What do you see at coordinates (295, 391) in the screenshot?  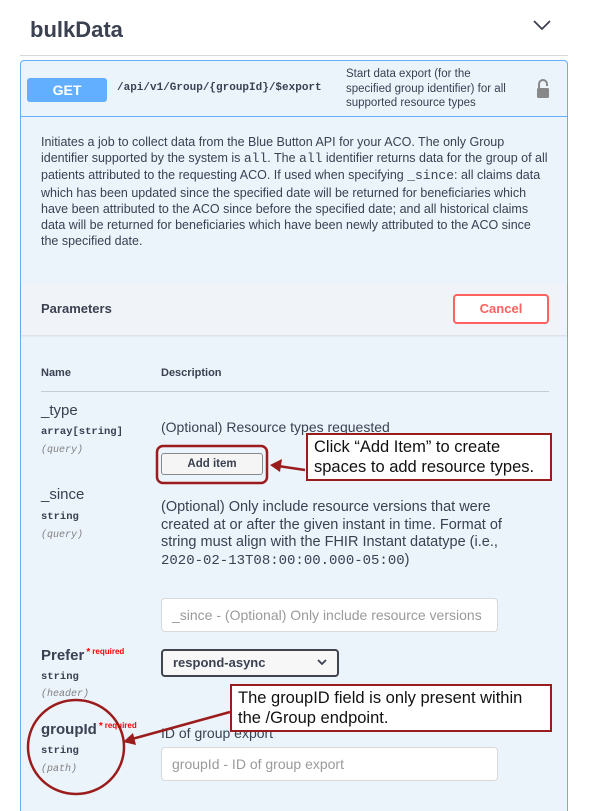 I see `divider` at bounding box center [295, 391].